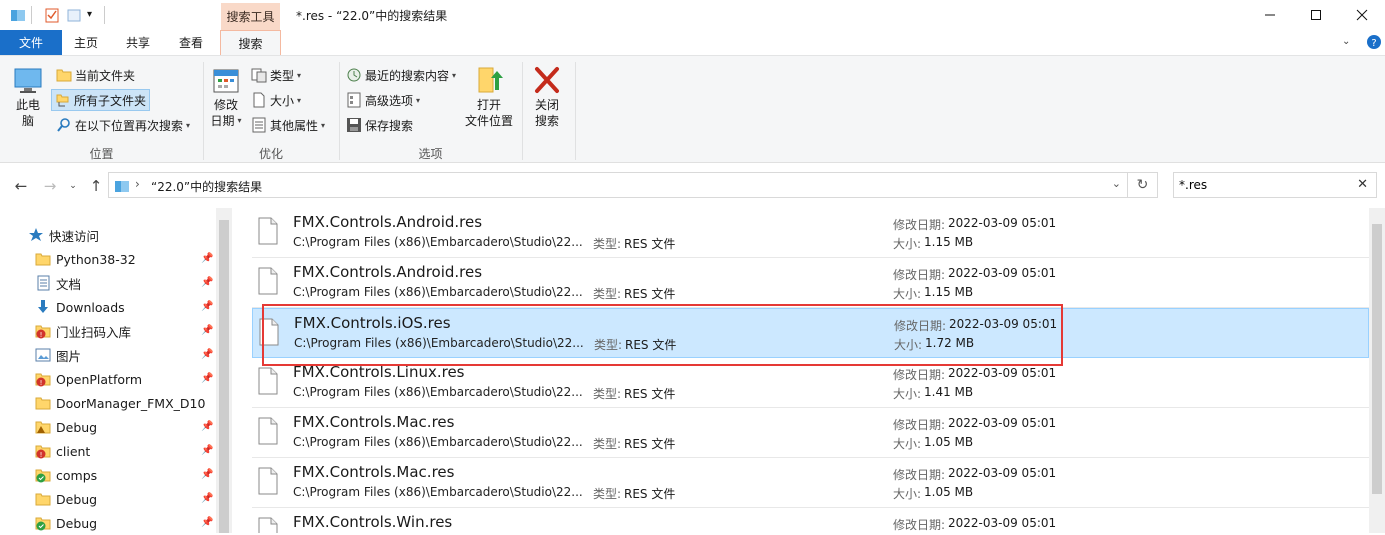 The image size is (1385, 535). I want to click on maximize-button, so click(1316, 15).